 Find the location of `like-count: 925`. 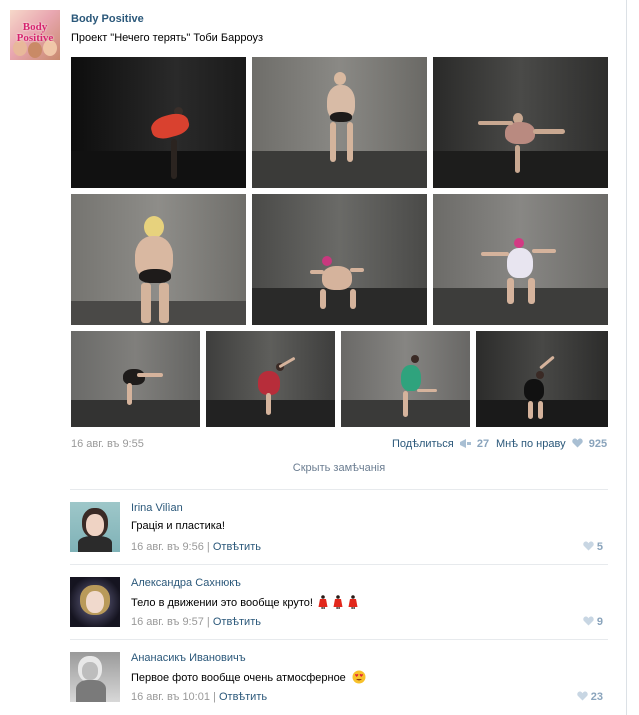

like-count: 925 is located at coordinates (598, 444).